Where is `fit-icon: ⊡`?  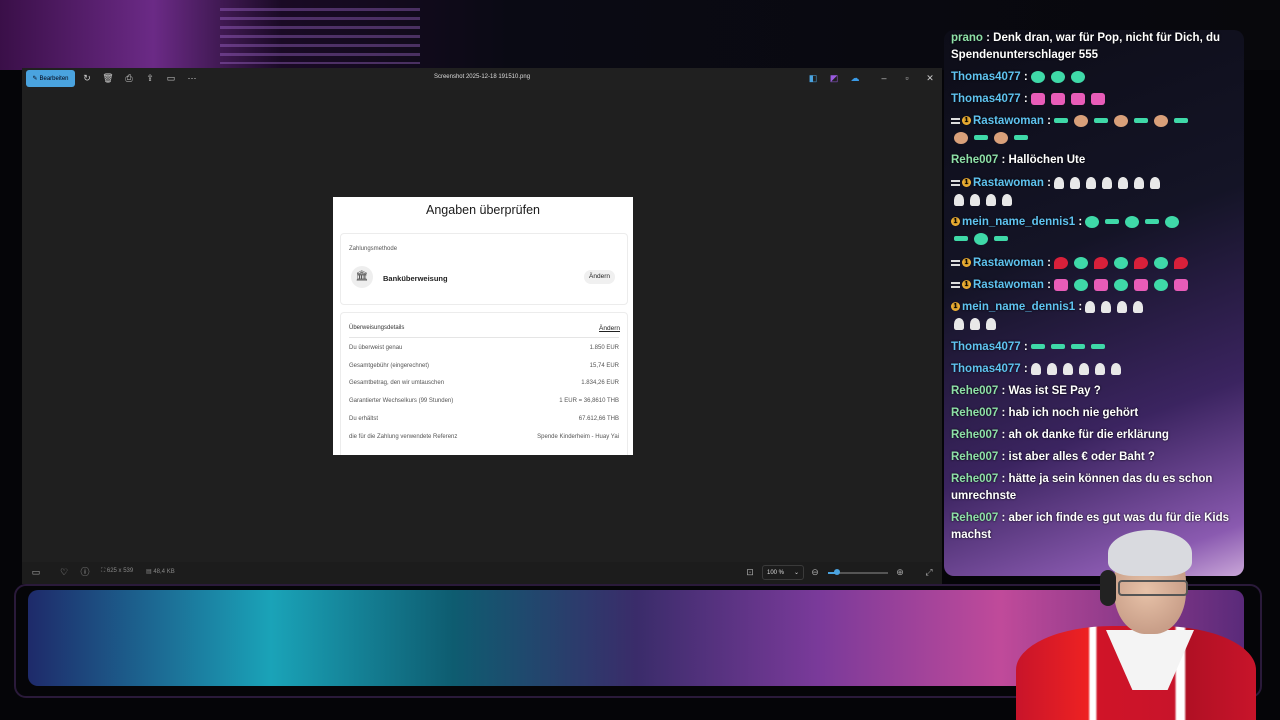 fit-icon: ⊡ is located at coordinates (750, 572).